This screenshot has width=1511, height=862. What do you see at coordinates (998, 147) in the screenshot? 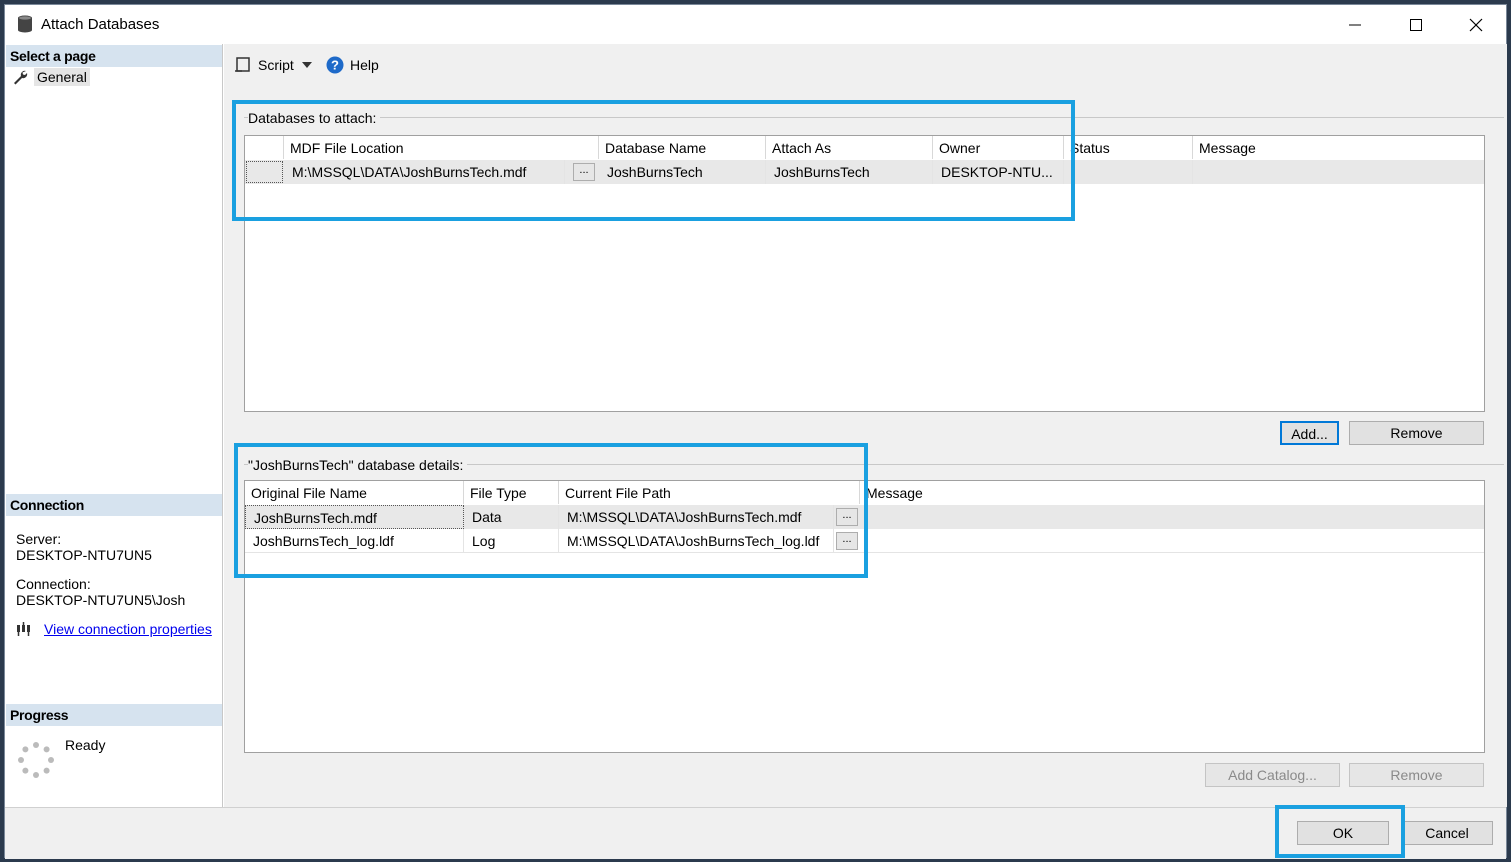
I see `column-owner: Owner` at bounding box center [998, 147].